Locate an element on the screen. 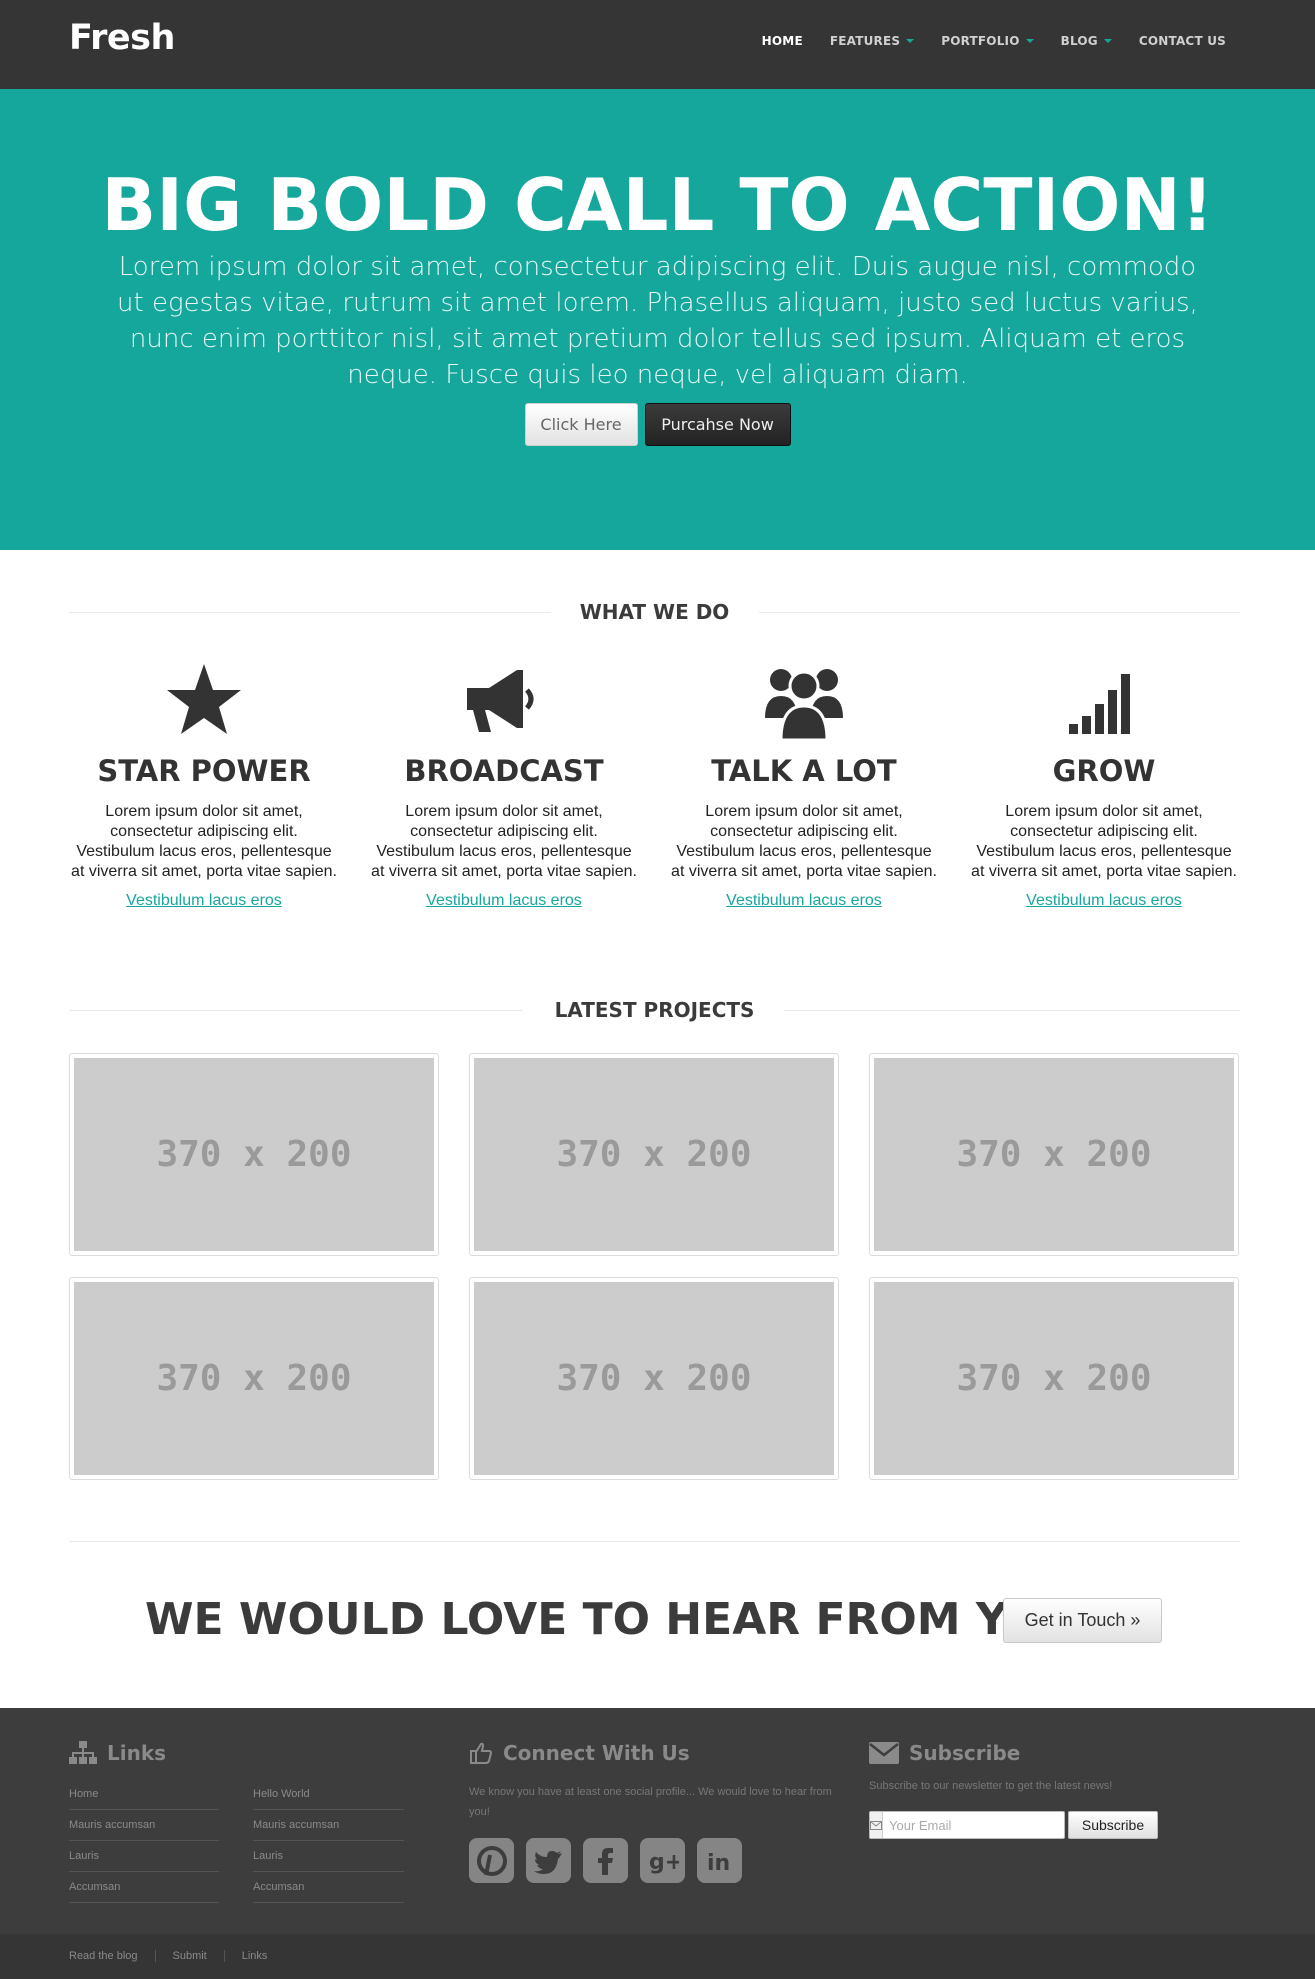 The width and height of the screenshot is (1315, 1979). footer-links-col1: Home Mauris accumsan Lauris Accumsan is located at coordinates (144, 1841).